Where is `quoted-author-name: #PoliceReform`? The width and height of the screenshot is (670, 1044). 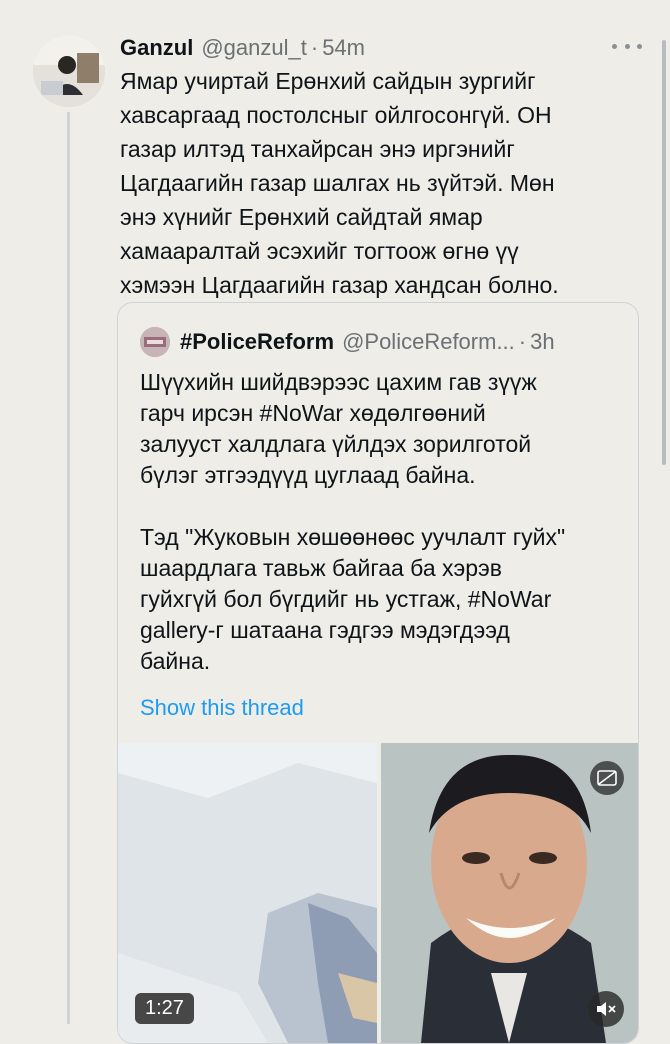
quoted-author-name: #PoliceReform is located at coordinates (257, 341).